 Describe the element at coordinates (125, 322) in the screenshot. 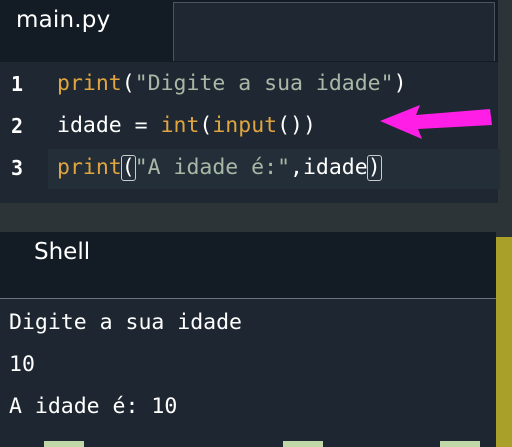

I see `output-line: Digite a sua idade` at that location.